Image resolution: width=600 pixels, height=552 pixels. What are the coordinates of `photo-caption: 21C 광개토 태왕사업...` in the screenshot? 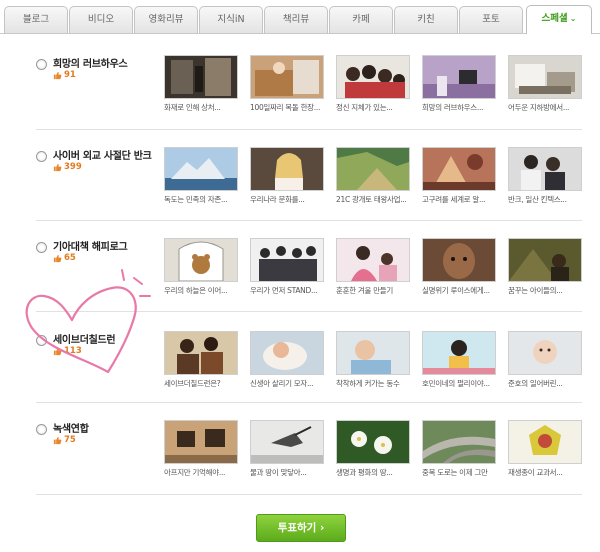 It's located at (373, 199).